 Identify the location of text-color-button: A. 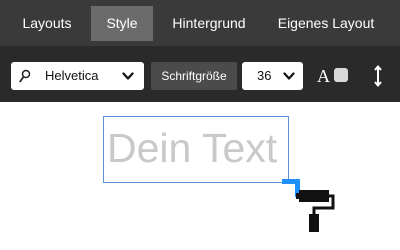
(334, 76).